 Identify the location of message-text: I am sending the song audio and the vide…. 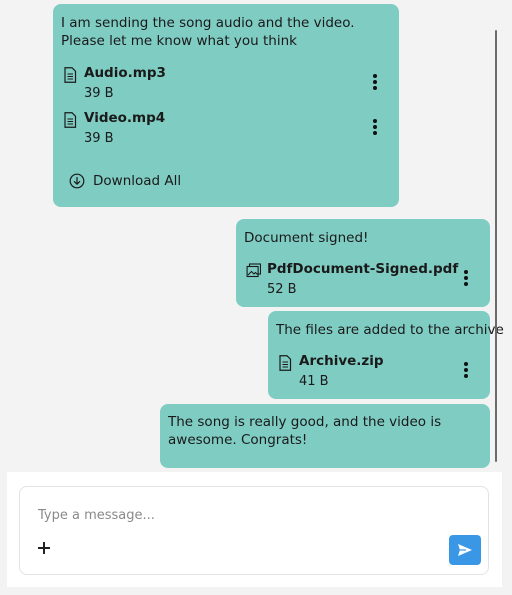
(208, 32).